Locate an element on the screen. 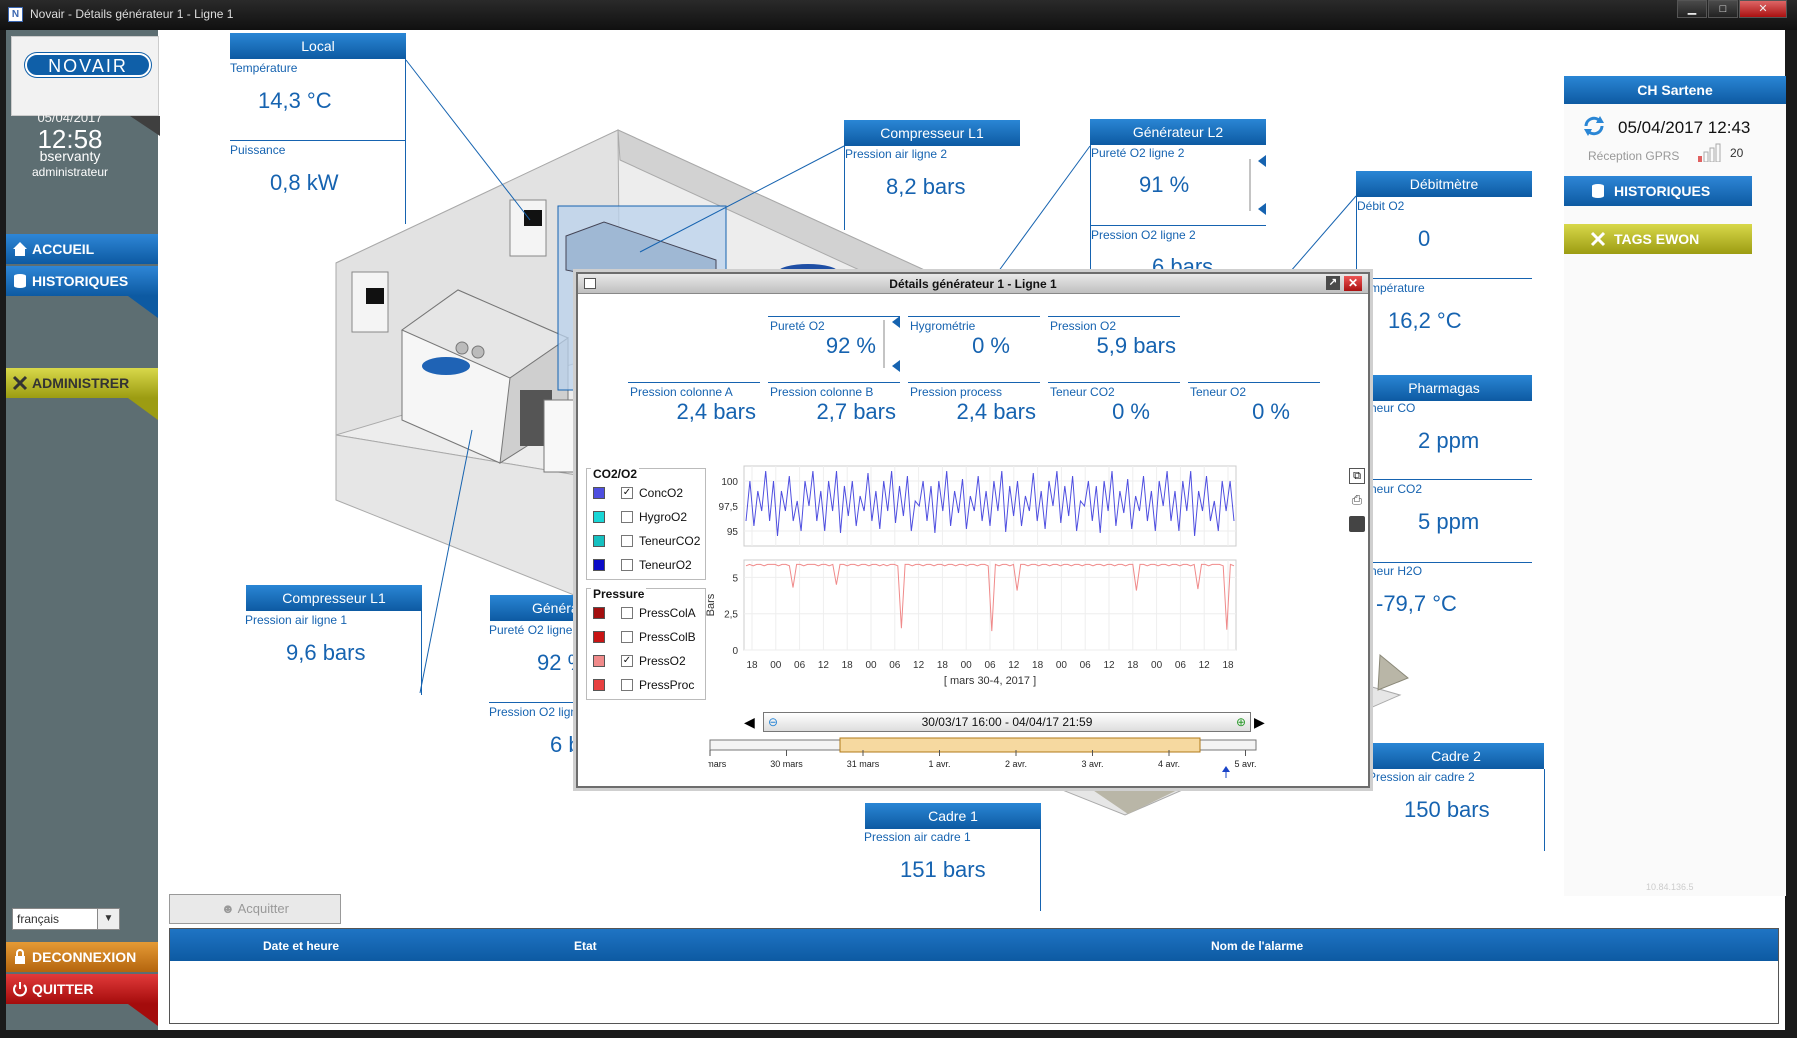  local-separator is located at coordinates (318, 140).